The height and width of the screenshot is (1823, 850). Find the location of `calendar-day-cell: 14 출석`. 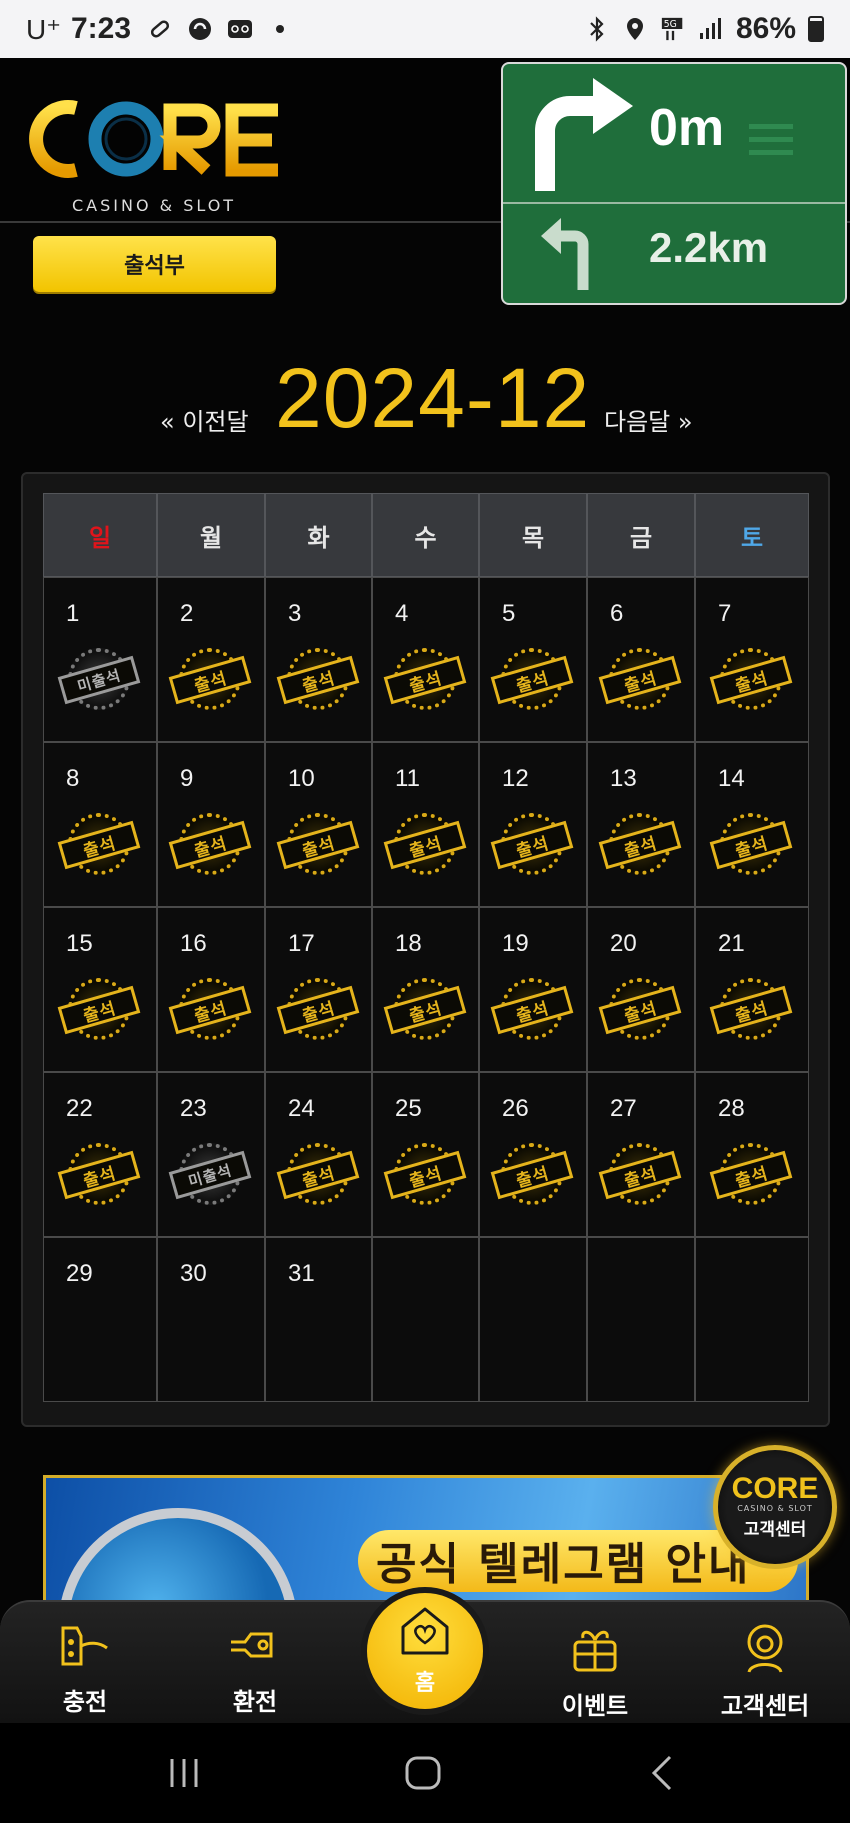

calendar-day-cell: 14 출석 is located at coordinates (752, 824).